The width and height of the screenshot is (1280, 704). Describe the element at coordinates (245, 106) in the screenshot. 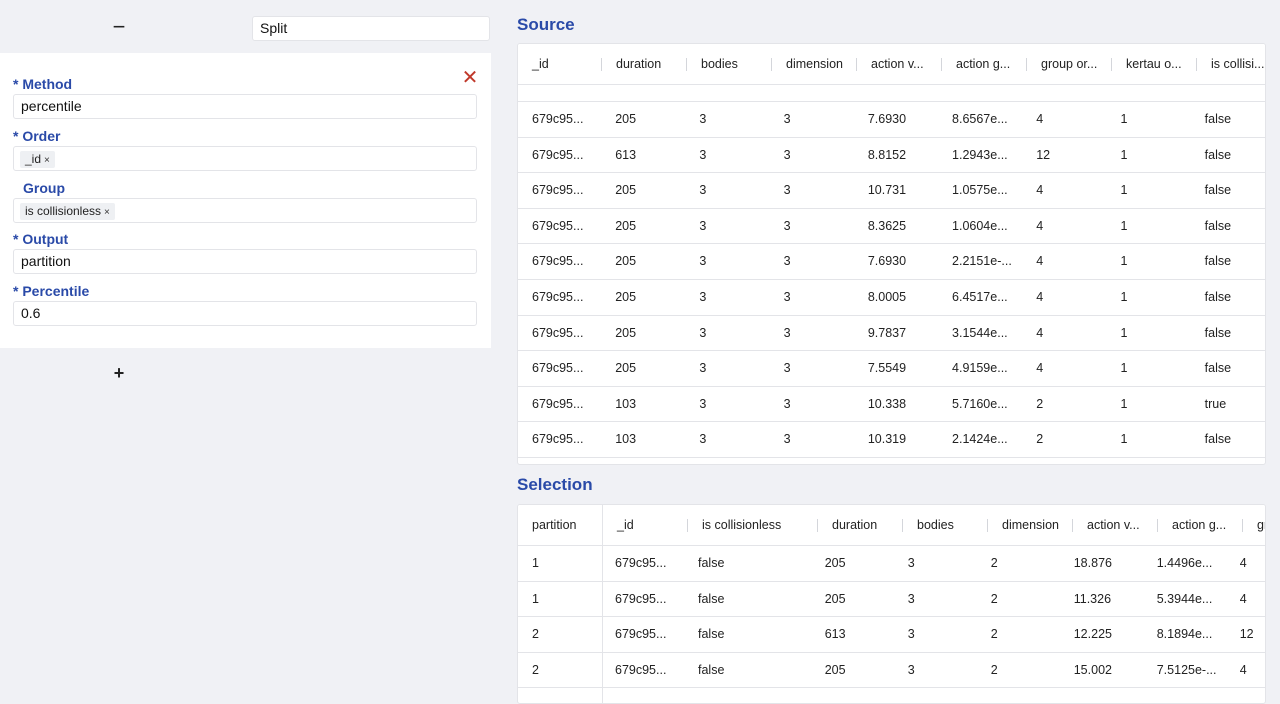

I see `method-select: percentile` at that location.